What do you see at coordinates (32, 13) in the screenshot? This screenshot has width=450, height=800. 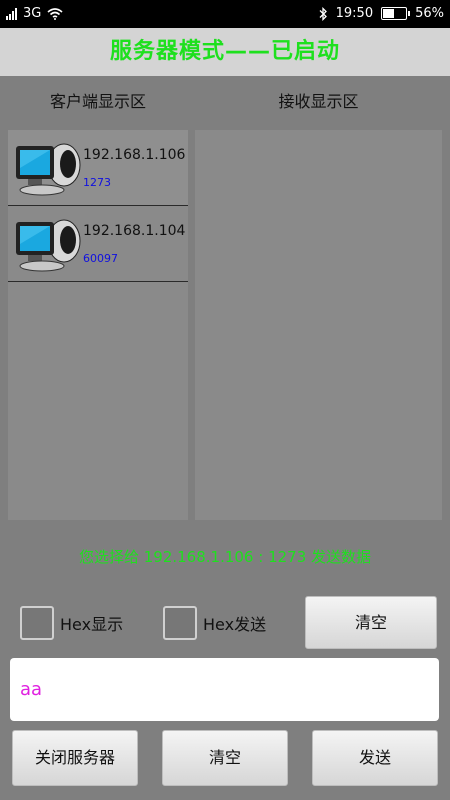 I see `network-type: 3G` at bounding box center [32, 13].